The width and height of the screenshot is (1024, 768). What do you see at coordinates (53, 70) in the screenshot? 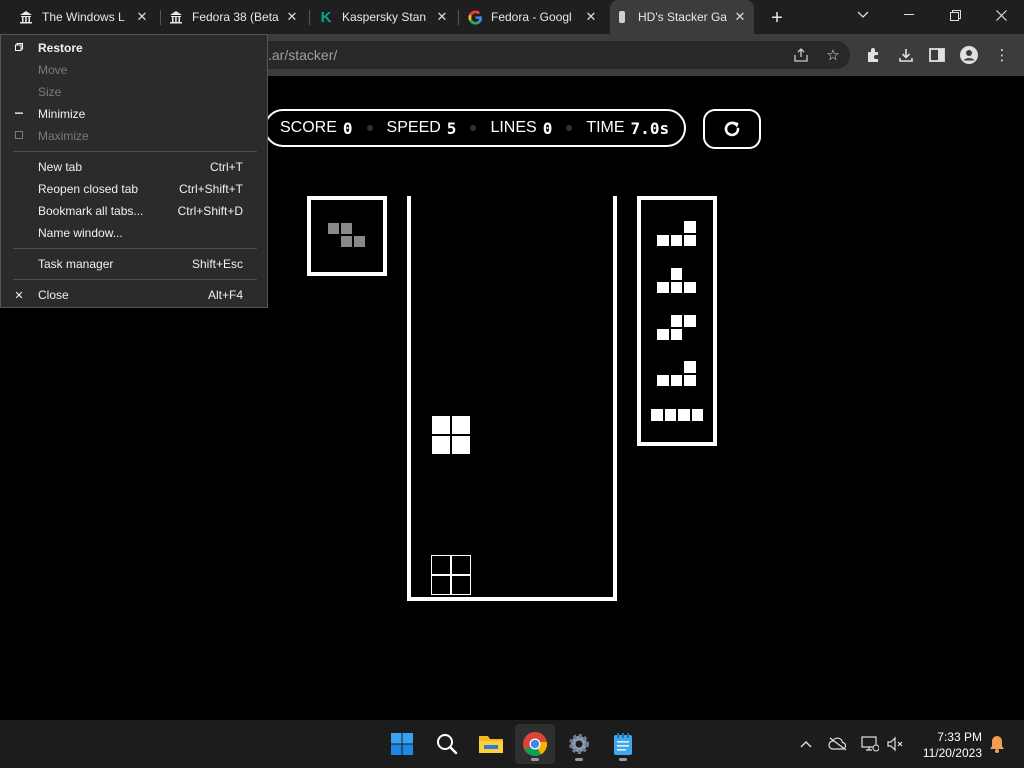
I see `menu-item-label: Move` at bounding box center [53, 70].